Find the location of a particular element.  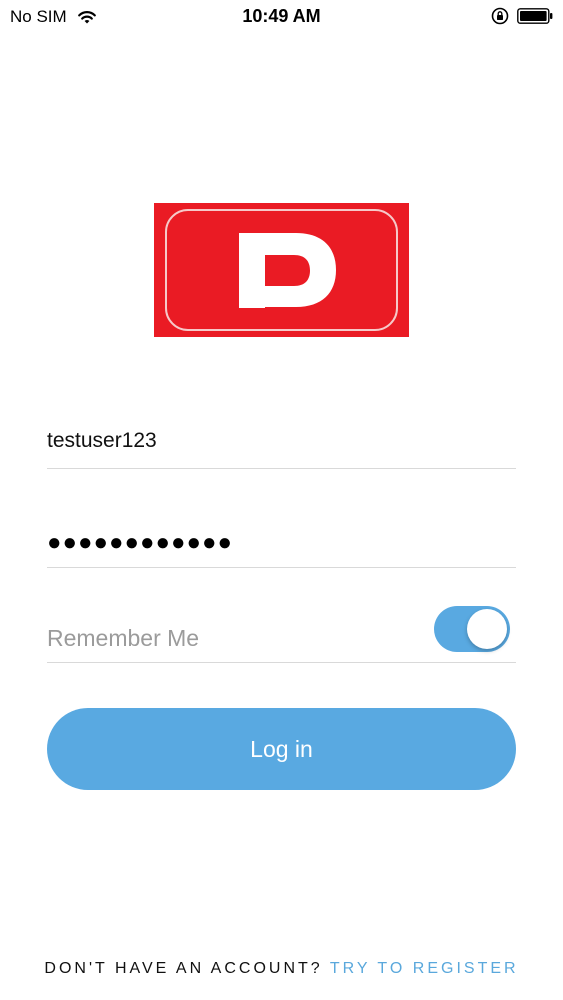

remember-me-row: Remember Me is located at coordinates (281, 634).